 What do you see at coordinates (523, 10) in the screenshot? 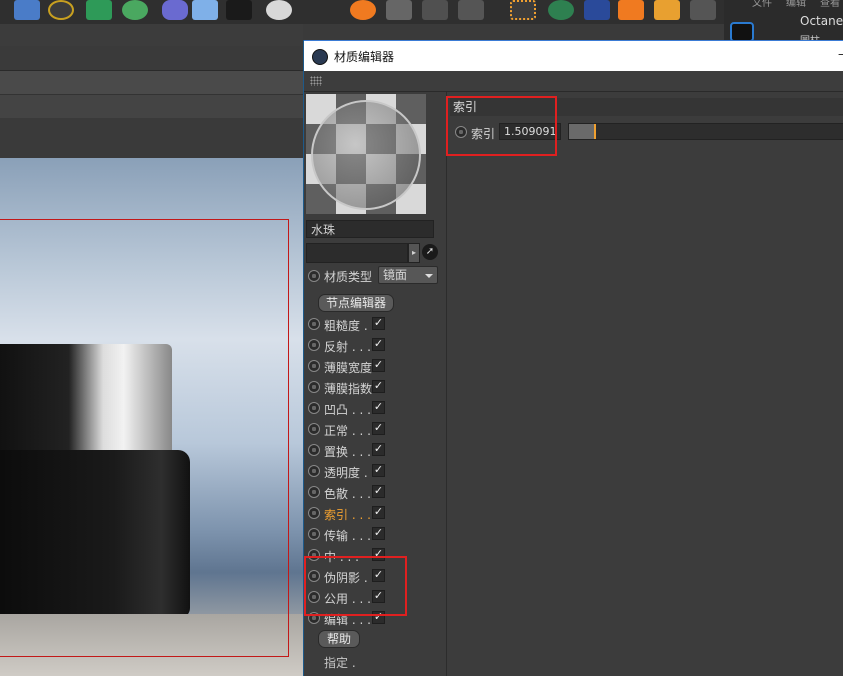
I see `move-icon` at bounding box center [523, 10].